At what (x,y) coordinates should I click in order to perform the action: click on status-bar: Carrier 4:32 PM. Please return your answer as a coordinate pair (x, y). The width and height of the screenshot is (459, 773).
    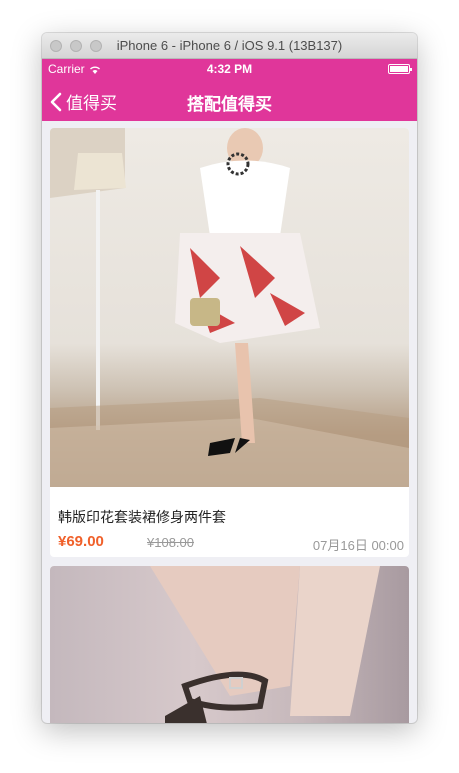
    Looking at the image, I should click on (229, 69).